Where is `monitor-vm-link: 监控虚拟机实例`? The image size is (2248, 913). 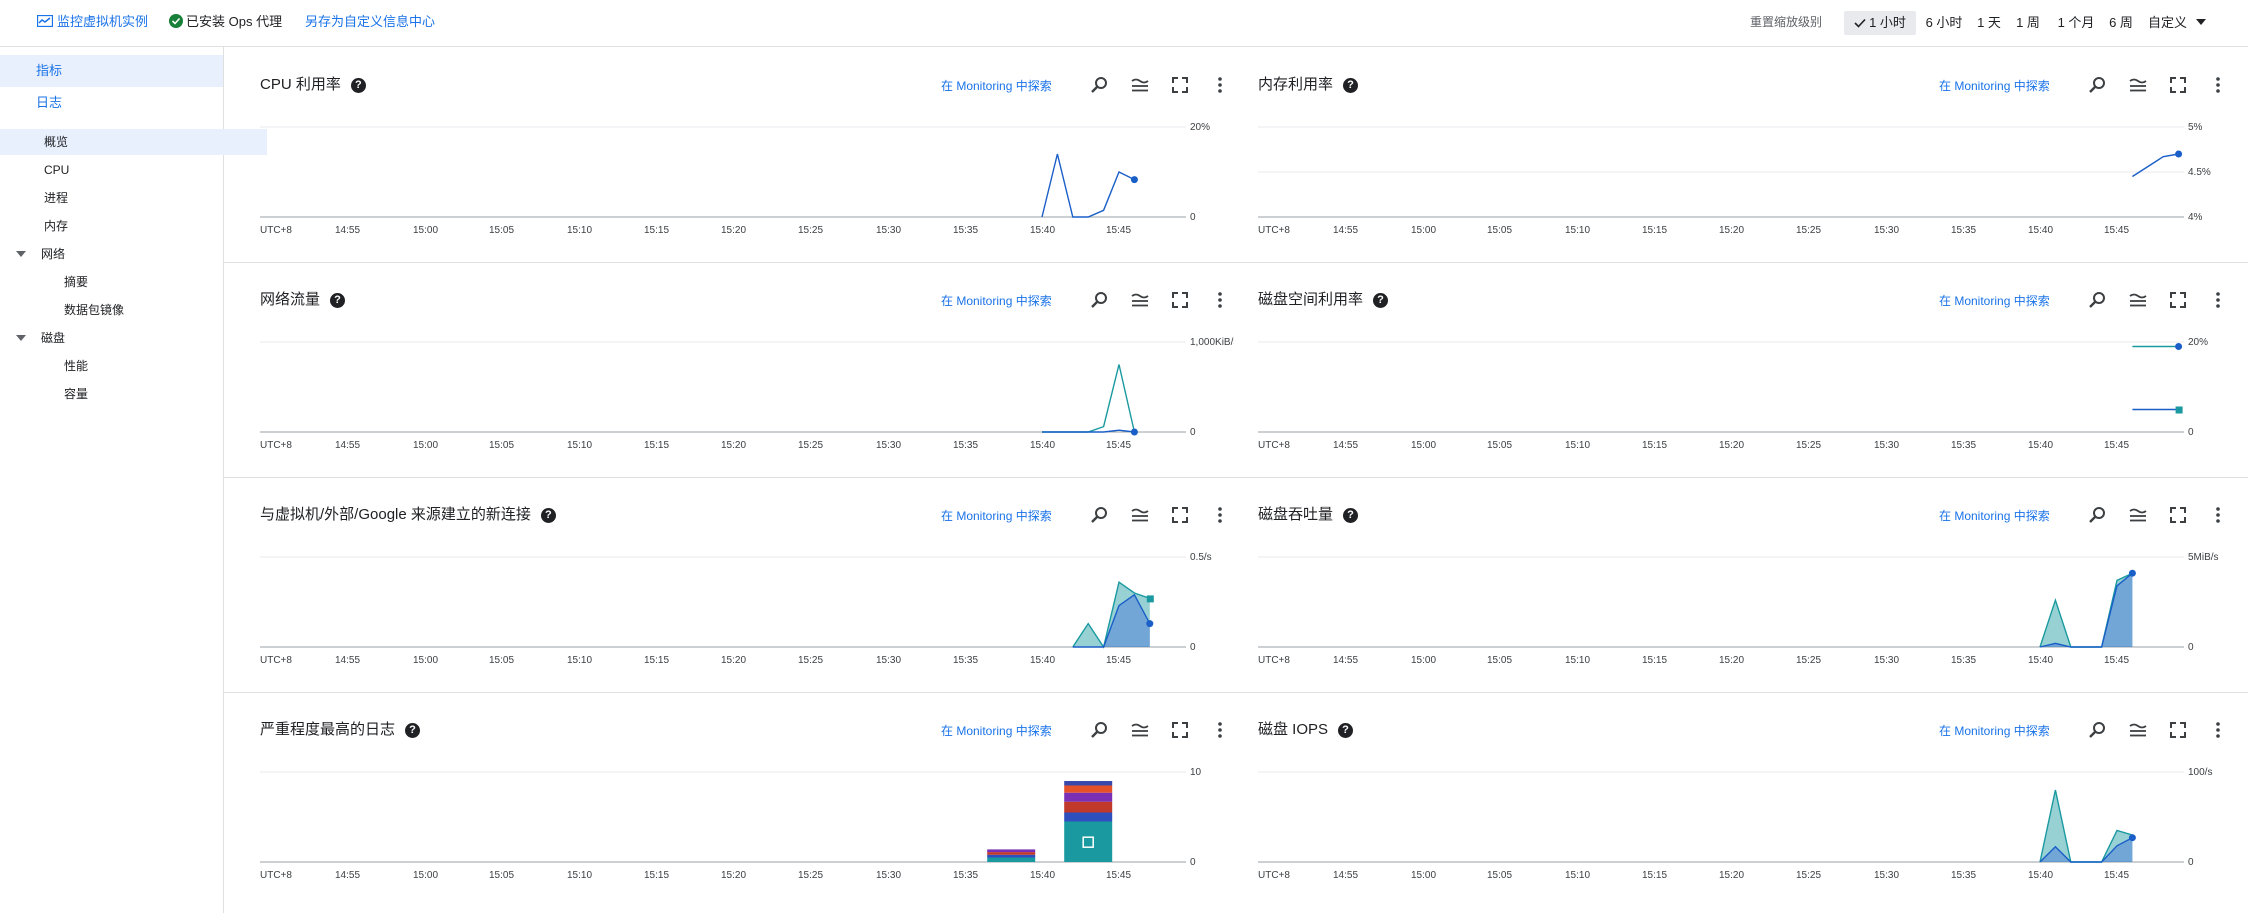 monitor-vm-link: 监控虚拟机实例 is located at coordinates (92, 22).